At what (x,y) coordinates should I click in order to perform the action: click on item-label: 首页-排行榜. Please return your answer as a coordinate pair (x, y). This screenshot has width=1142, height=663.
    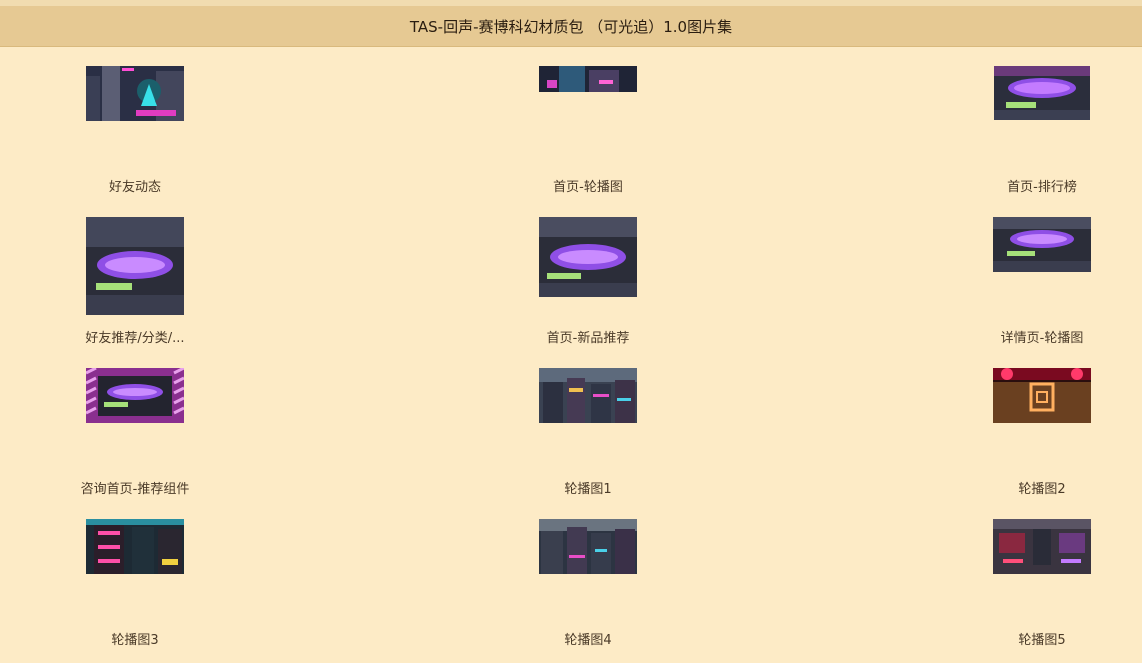
    Looking at the image, I should click on (1042, 187).